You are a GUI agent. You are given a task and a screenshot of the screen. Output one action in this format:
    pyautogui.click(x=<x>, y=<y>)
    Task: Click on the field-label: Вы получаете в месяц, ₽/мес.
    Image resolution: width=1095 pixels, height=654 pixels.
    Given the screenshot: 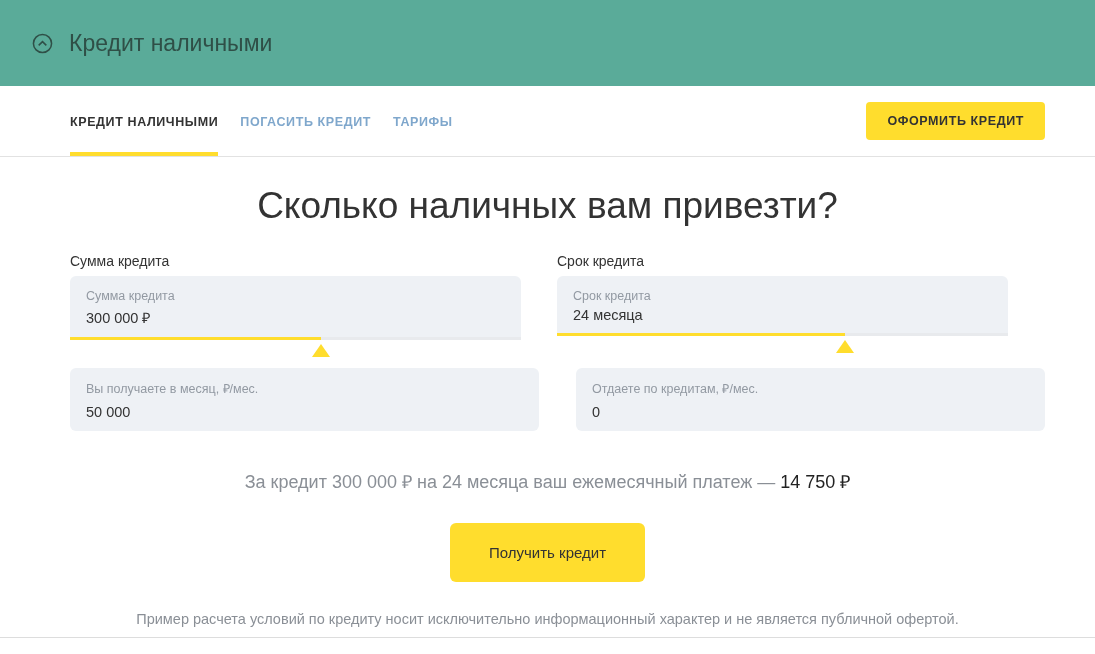 What is the action you would take?
    pyautogui.click(x=173, y=389)
    